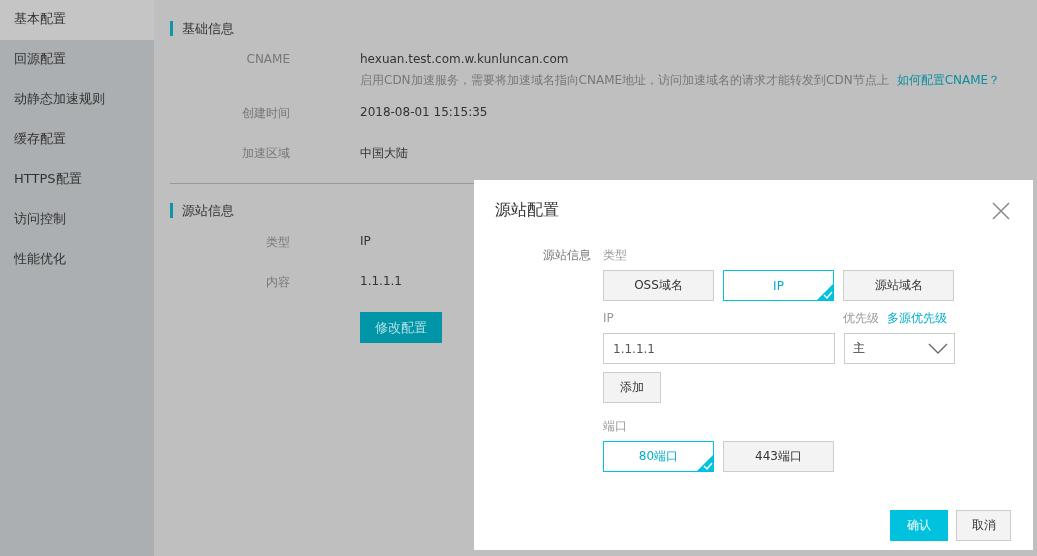 Image resolution: width=1037 pixels, height=556 pixels. I want to click on sidebar-item: 缓存配置, so click(77, 140).